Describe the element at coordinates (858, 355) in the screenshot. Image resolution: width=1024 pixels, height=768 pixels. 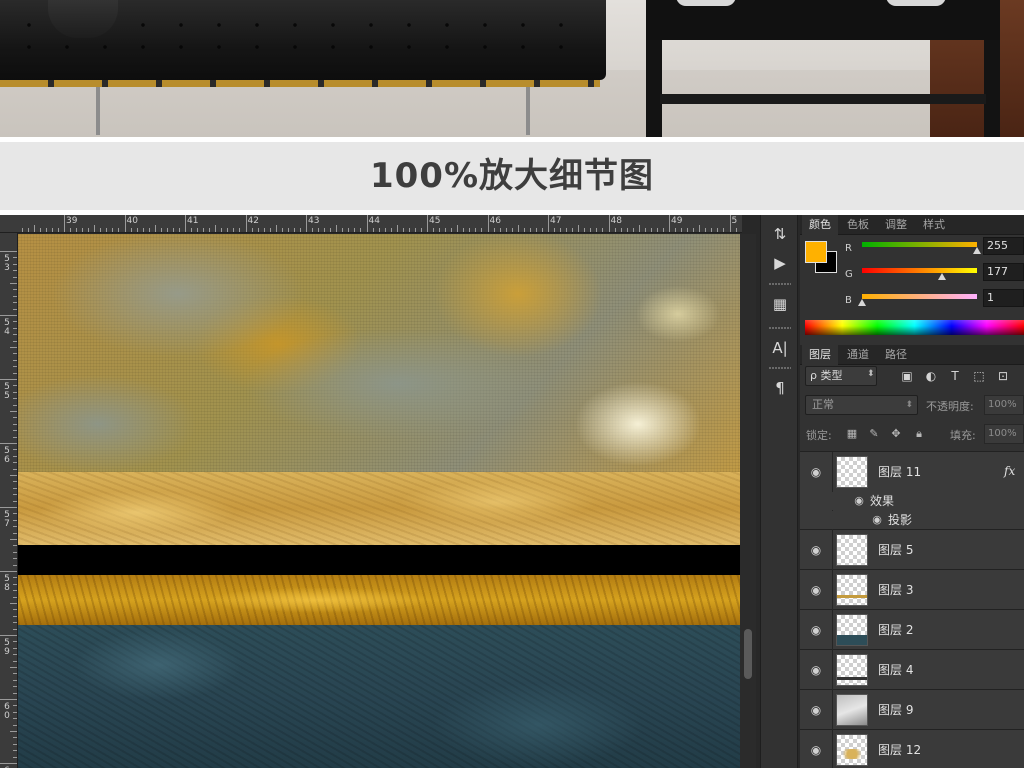
I see `tab-通道: 通道` at that location.